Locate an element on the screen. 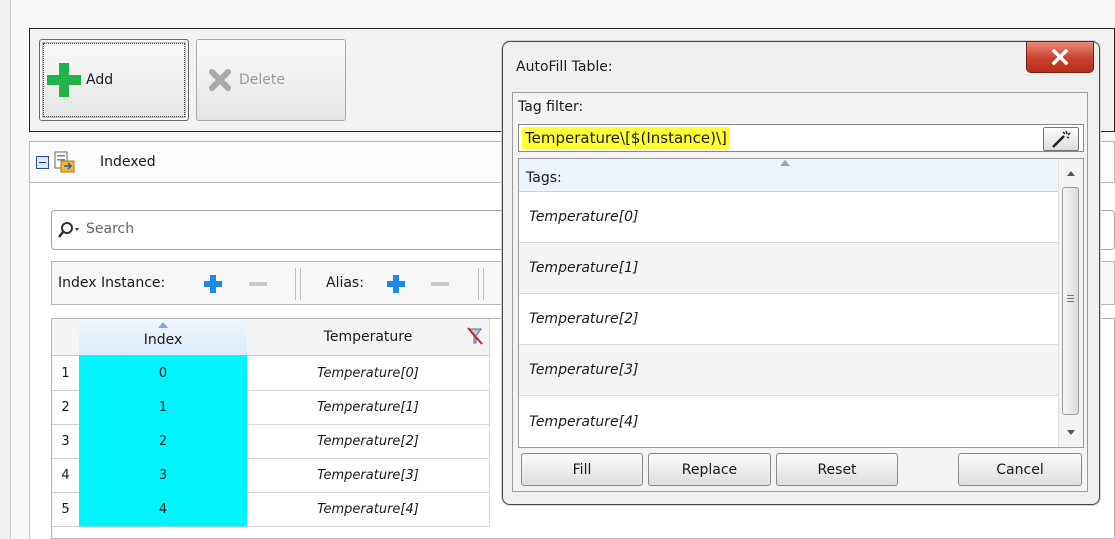 Image resolution: width=1115 pixels, height=539 pixels. browse-tags-button is located at coordinates (1061, 139).